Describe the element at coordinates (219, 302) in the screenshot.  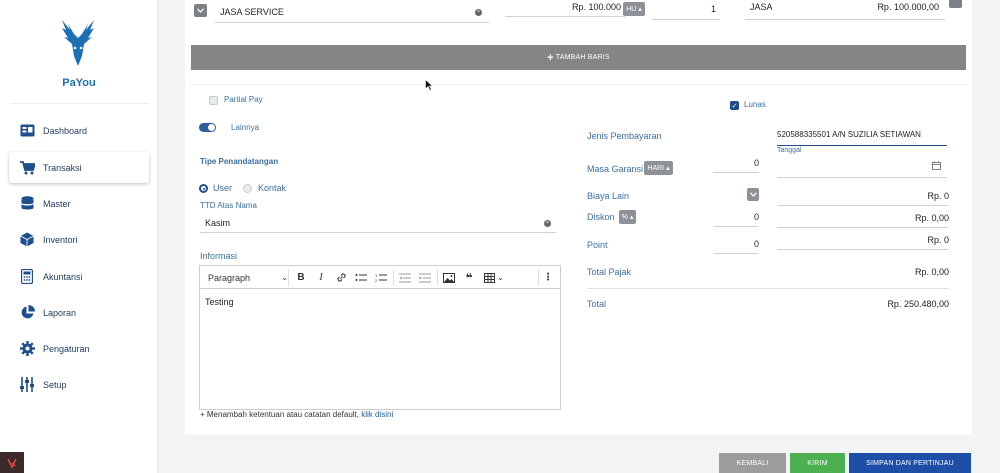
I see `editor-content: Testing` at that location.